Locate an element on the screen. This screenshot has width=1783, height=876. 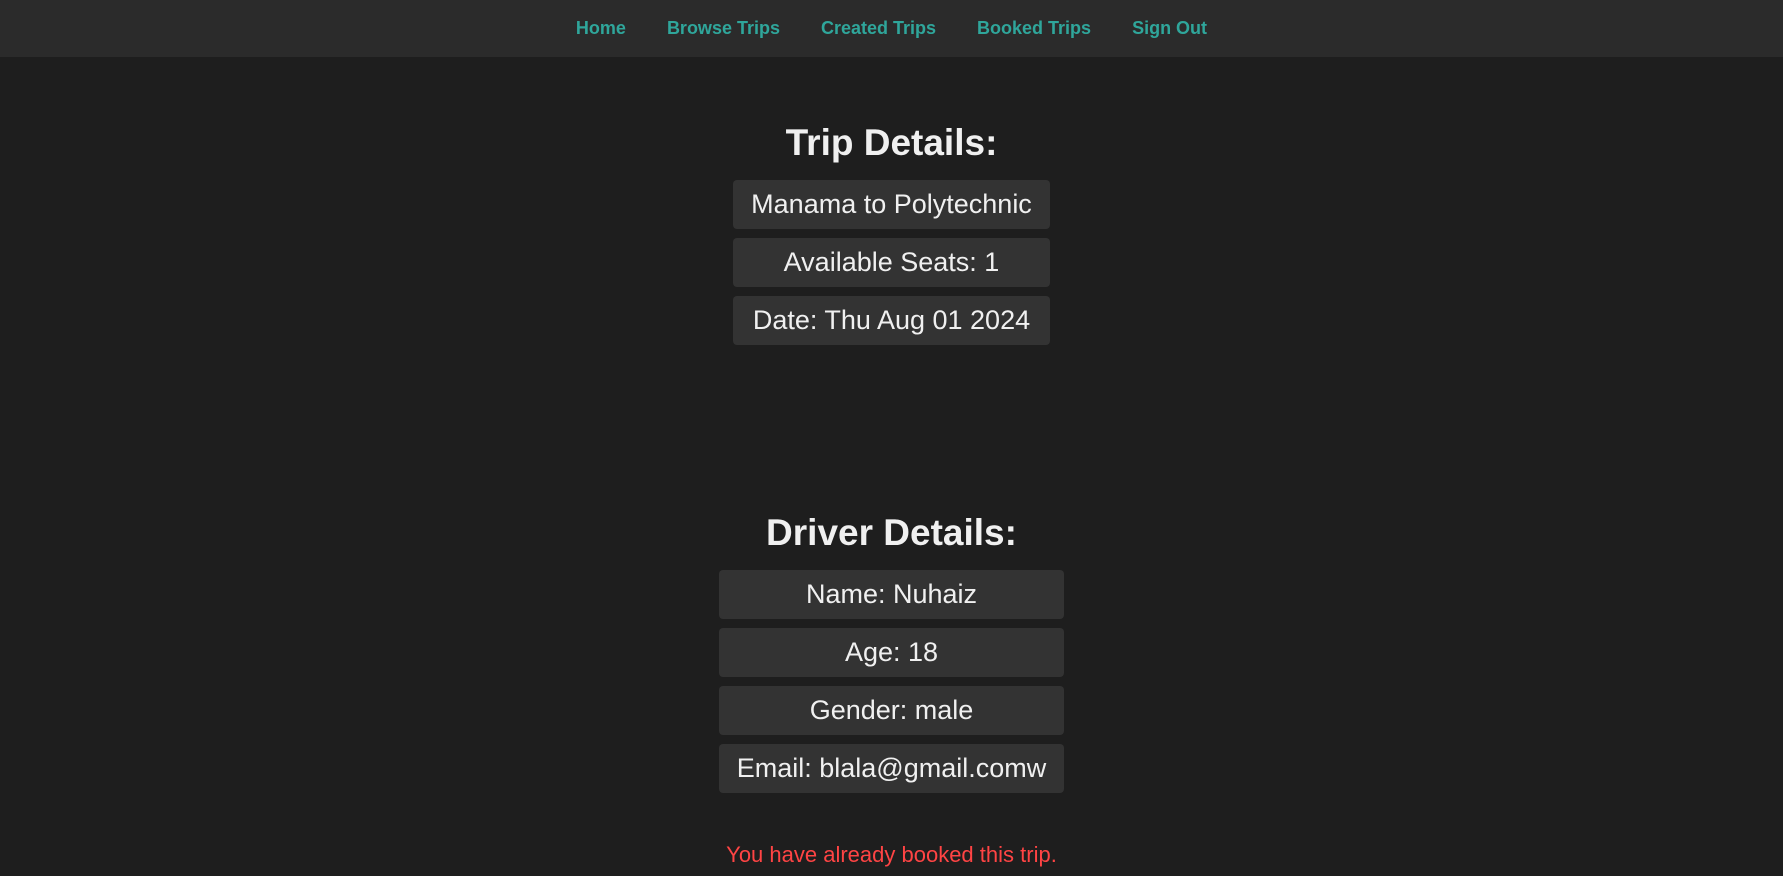
nav-browse-trips-link: Browse Trips is located at coordinates (723, 28).